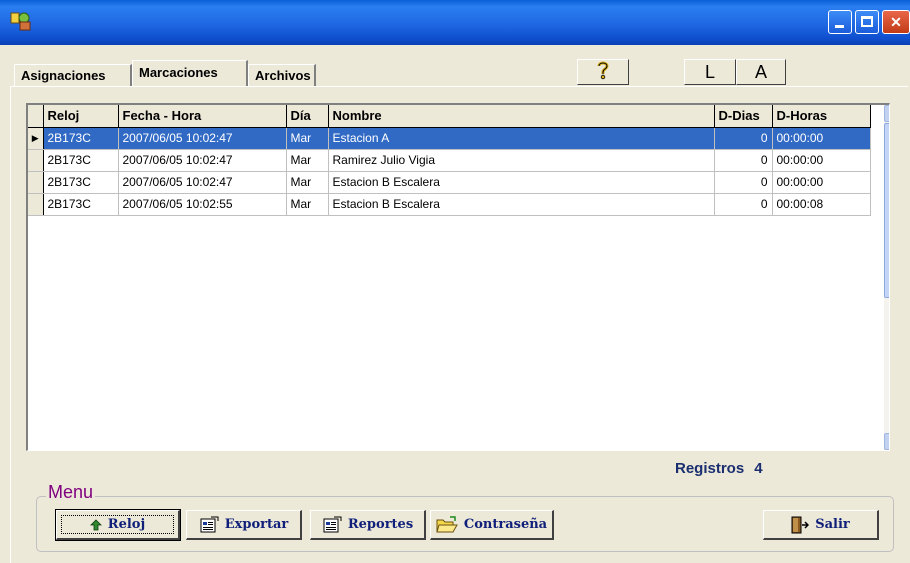  What do you see at coordinates (380, 524) in the screenshot?
I see `reportes-button-label: Reportes` at bounding box center [380, 524].